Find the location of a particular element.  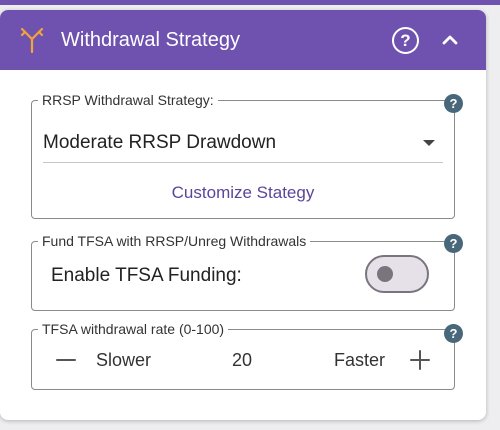

card-title: Withdrawal Strategy is located at coordinates (150, 40).